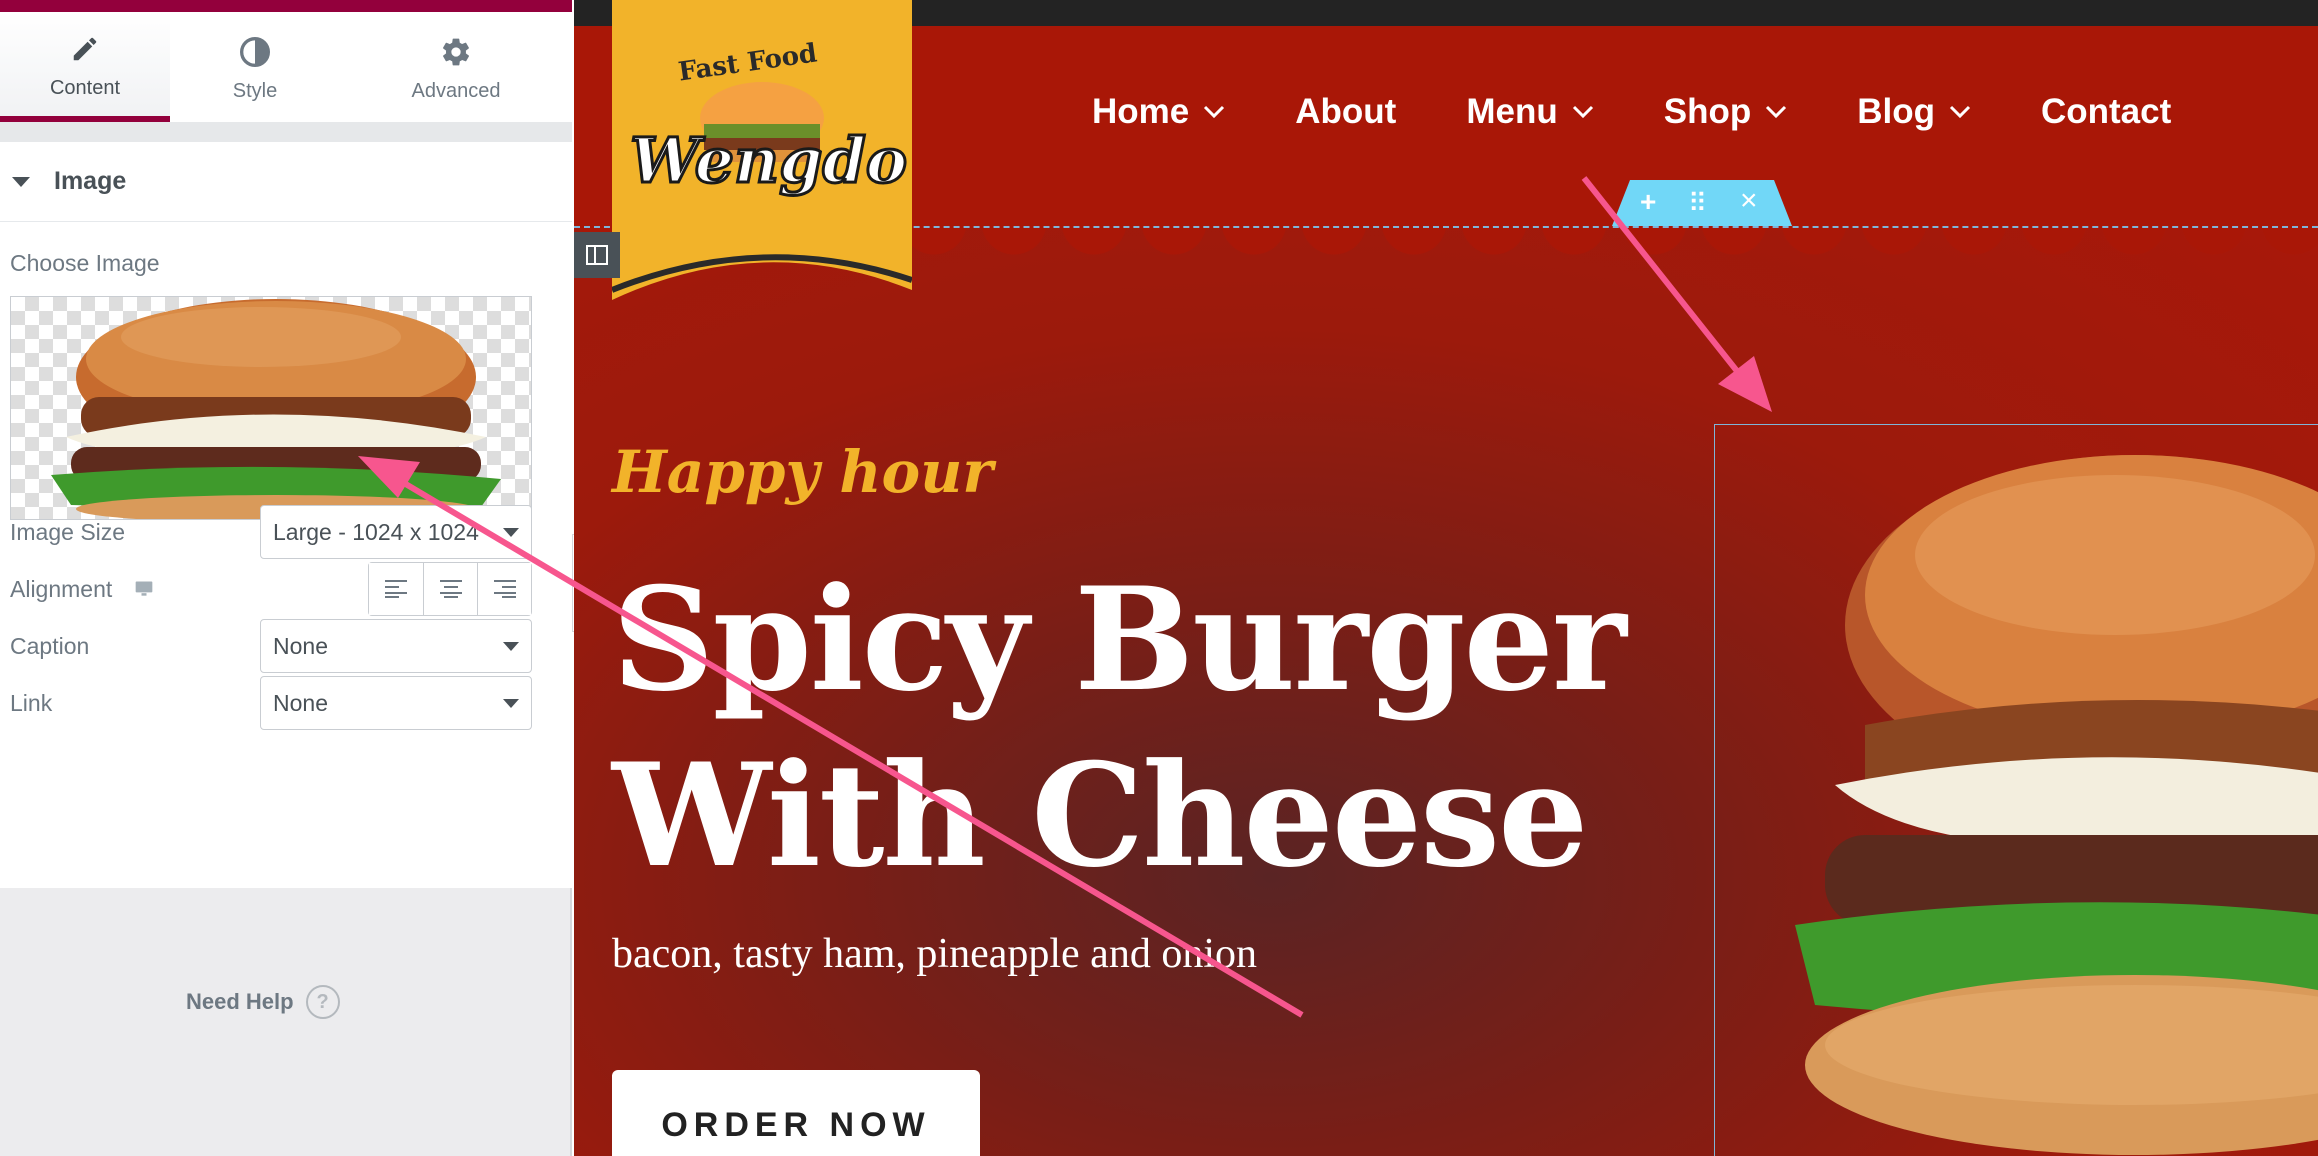 This screenshot has height=1156, width=2318. What do you see at coordinates (255, 52) in the screenshot?
I see `half-circle-icon` at bounding box center [255, 52].